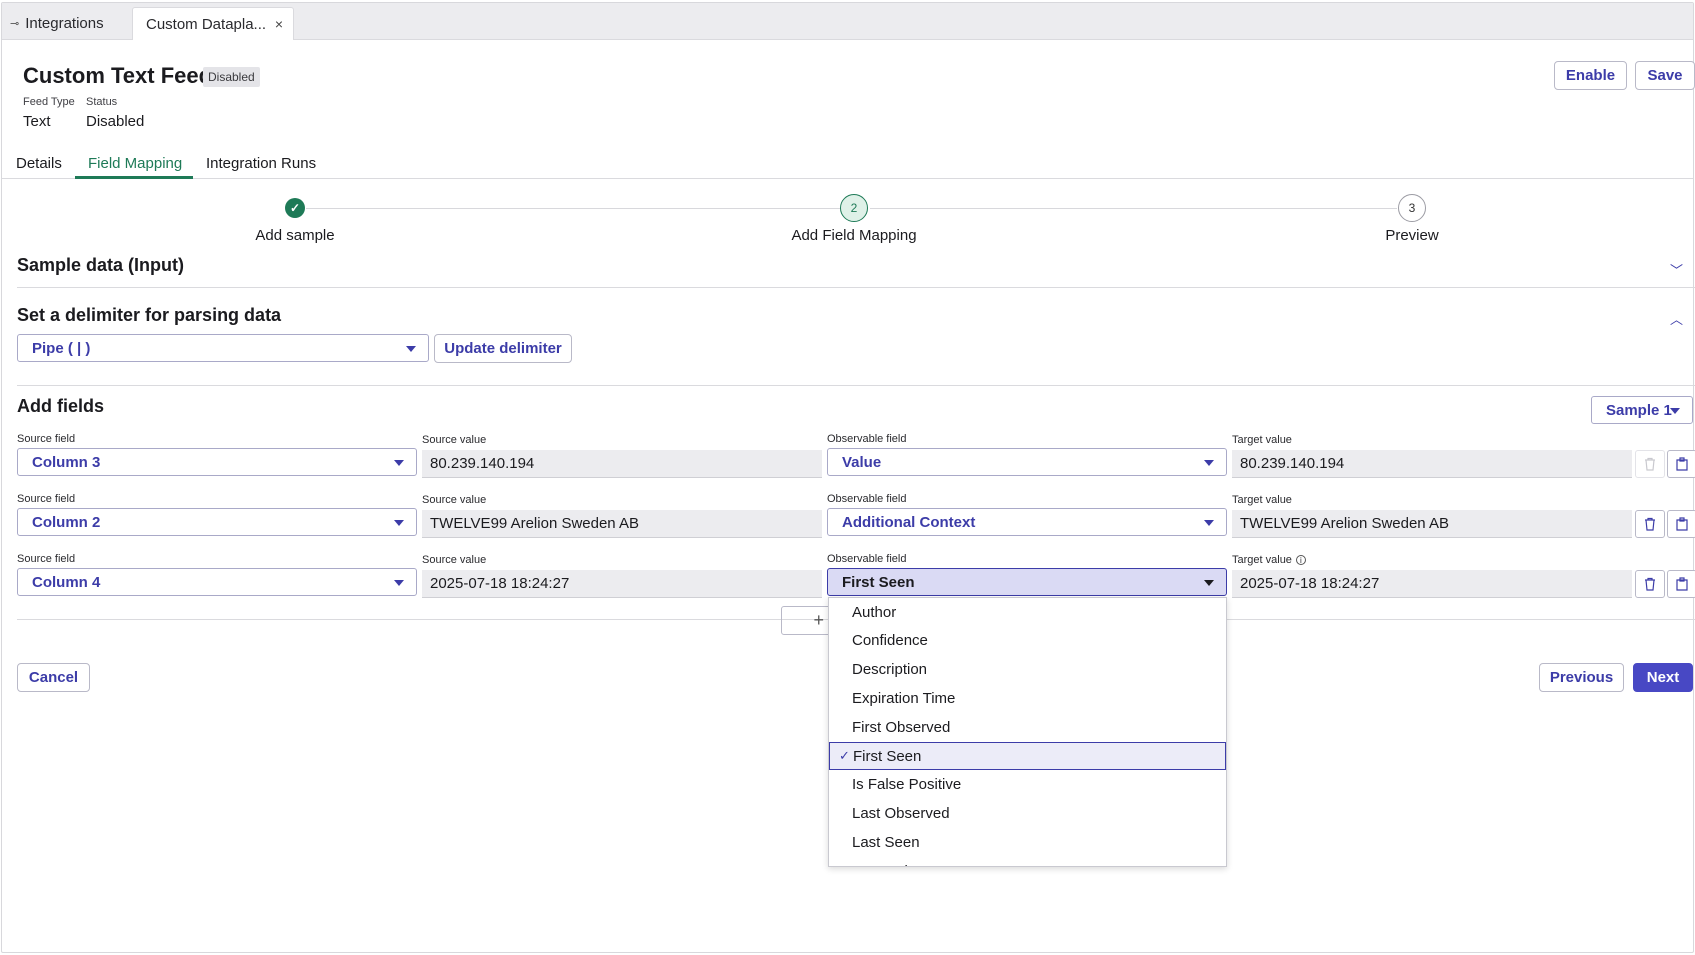  I want to click on target-value-field: 2025-07-18 18:24:27, so click(1432, 584).